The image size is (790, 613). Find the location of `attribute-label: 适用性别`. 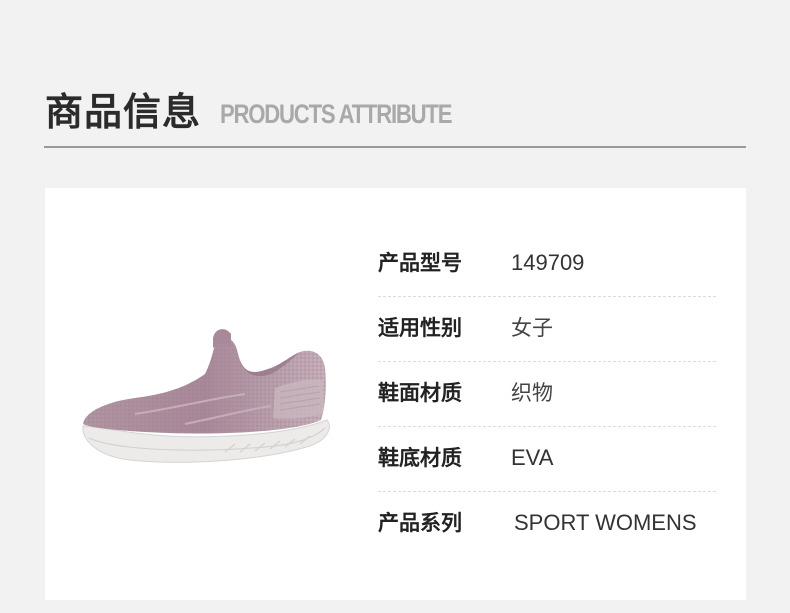

attribute-label: 适用性别 is located at coordinates (420, 328).